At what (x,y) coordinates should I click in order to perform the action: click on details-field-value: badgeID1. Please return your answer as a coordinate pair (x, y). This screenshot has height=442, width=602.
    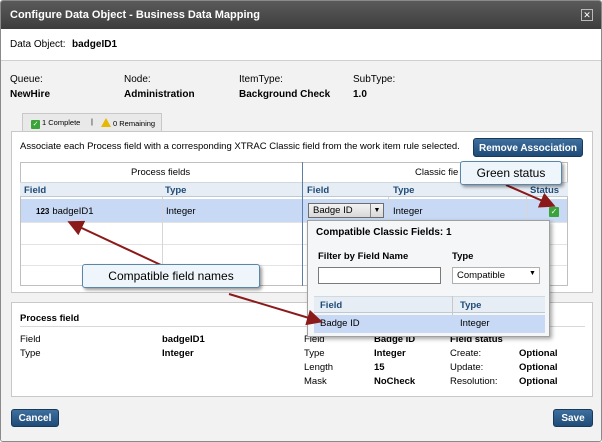
    Looking at the image, I should click on (183, 339).